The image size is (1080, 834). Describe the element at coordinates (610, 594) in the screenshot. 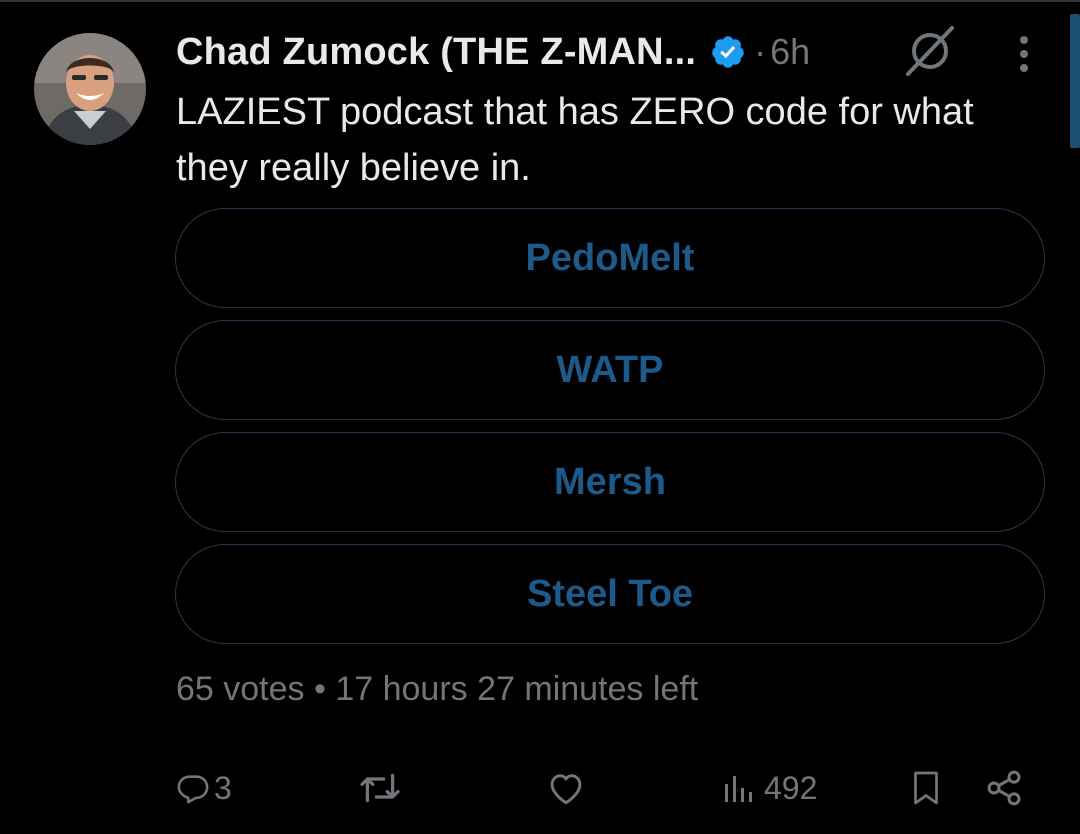

I see `poll-option-steel-toe: Steel Toe` at that location.